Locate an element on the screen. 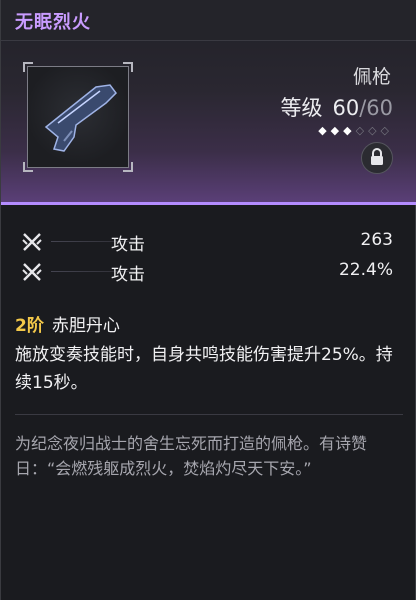 This screenshot has width=416, height=600. level-label: 等级 is located at coordinates (301, 108).